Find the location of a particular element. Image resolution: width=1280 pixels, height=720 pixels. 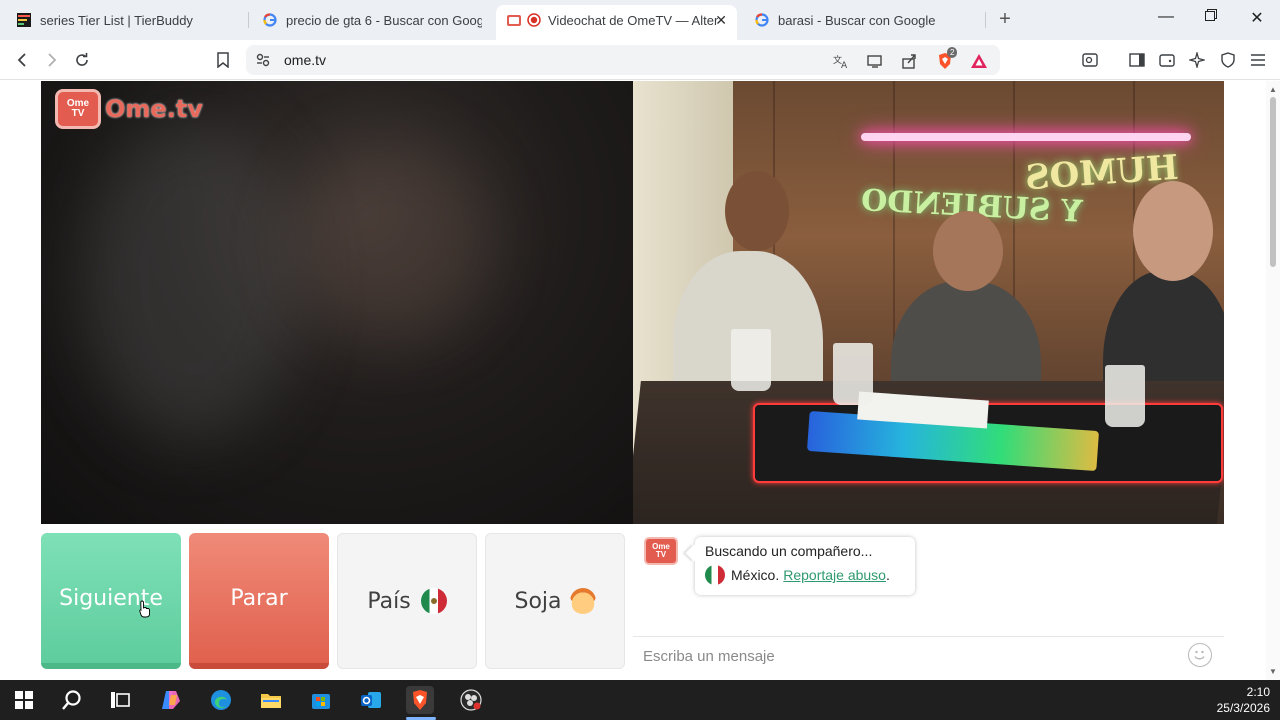

stop-button: Parar is located at coordinates (259, 601).